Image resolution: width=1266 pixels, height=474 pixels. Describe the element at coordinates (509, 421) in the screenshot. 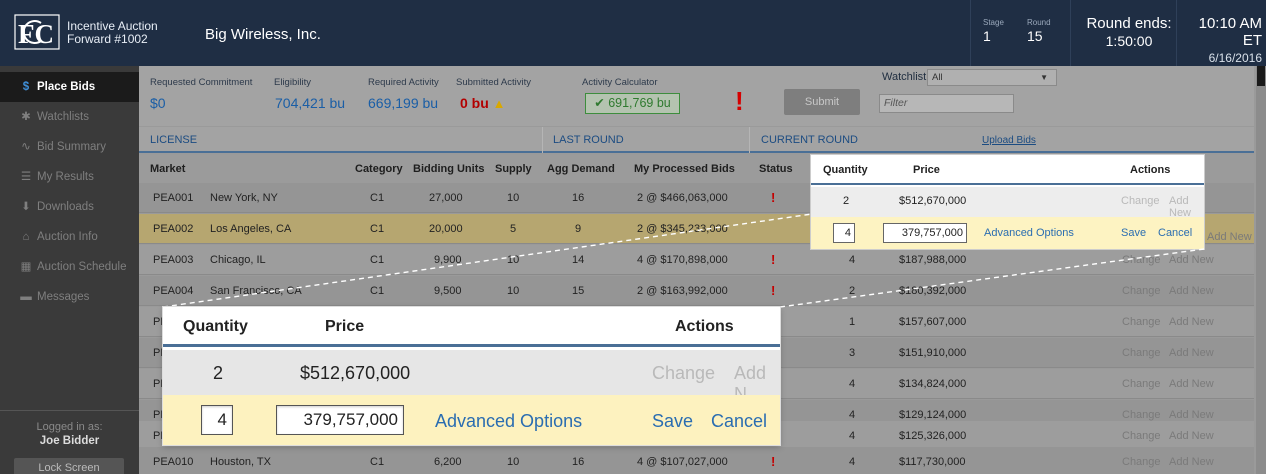

I see `zoom-advanced-options-link: Advanced Options` at that location.